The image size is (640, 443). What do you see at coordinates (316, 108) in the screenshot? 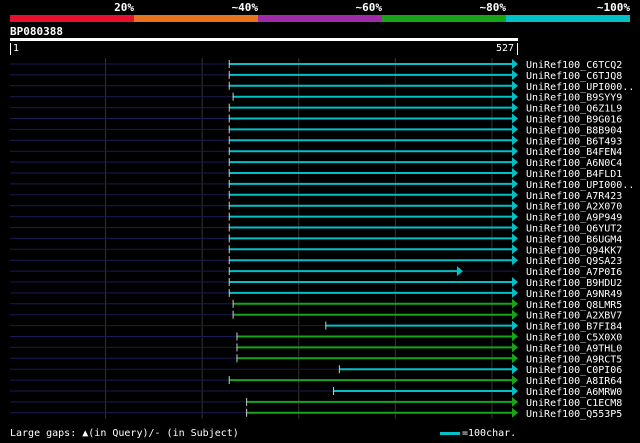
I see `hit-row: UniRef100_Q6Z1L9` at bounding box center [316, 108].